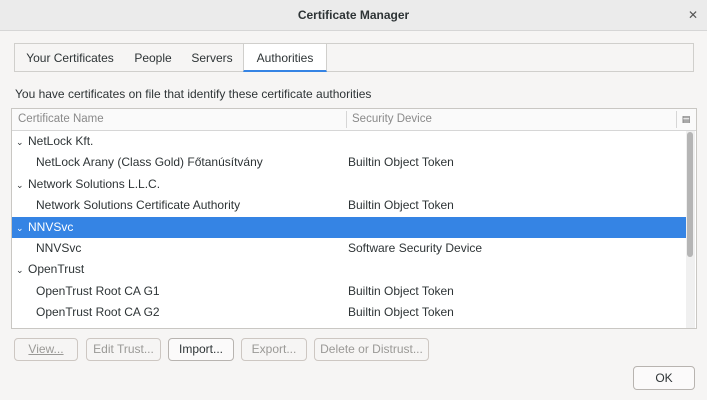 This screenshot has height=400, width=707. Describe the element at coordinates (686, 119) in the screenshot. I see `column-picker-icon: ▤` at that location.